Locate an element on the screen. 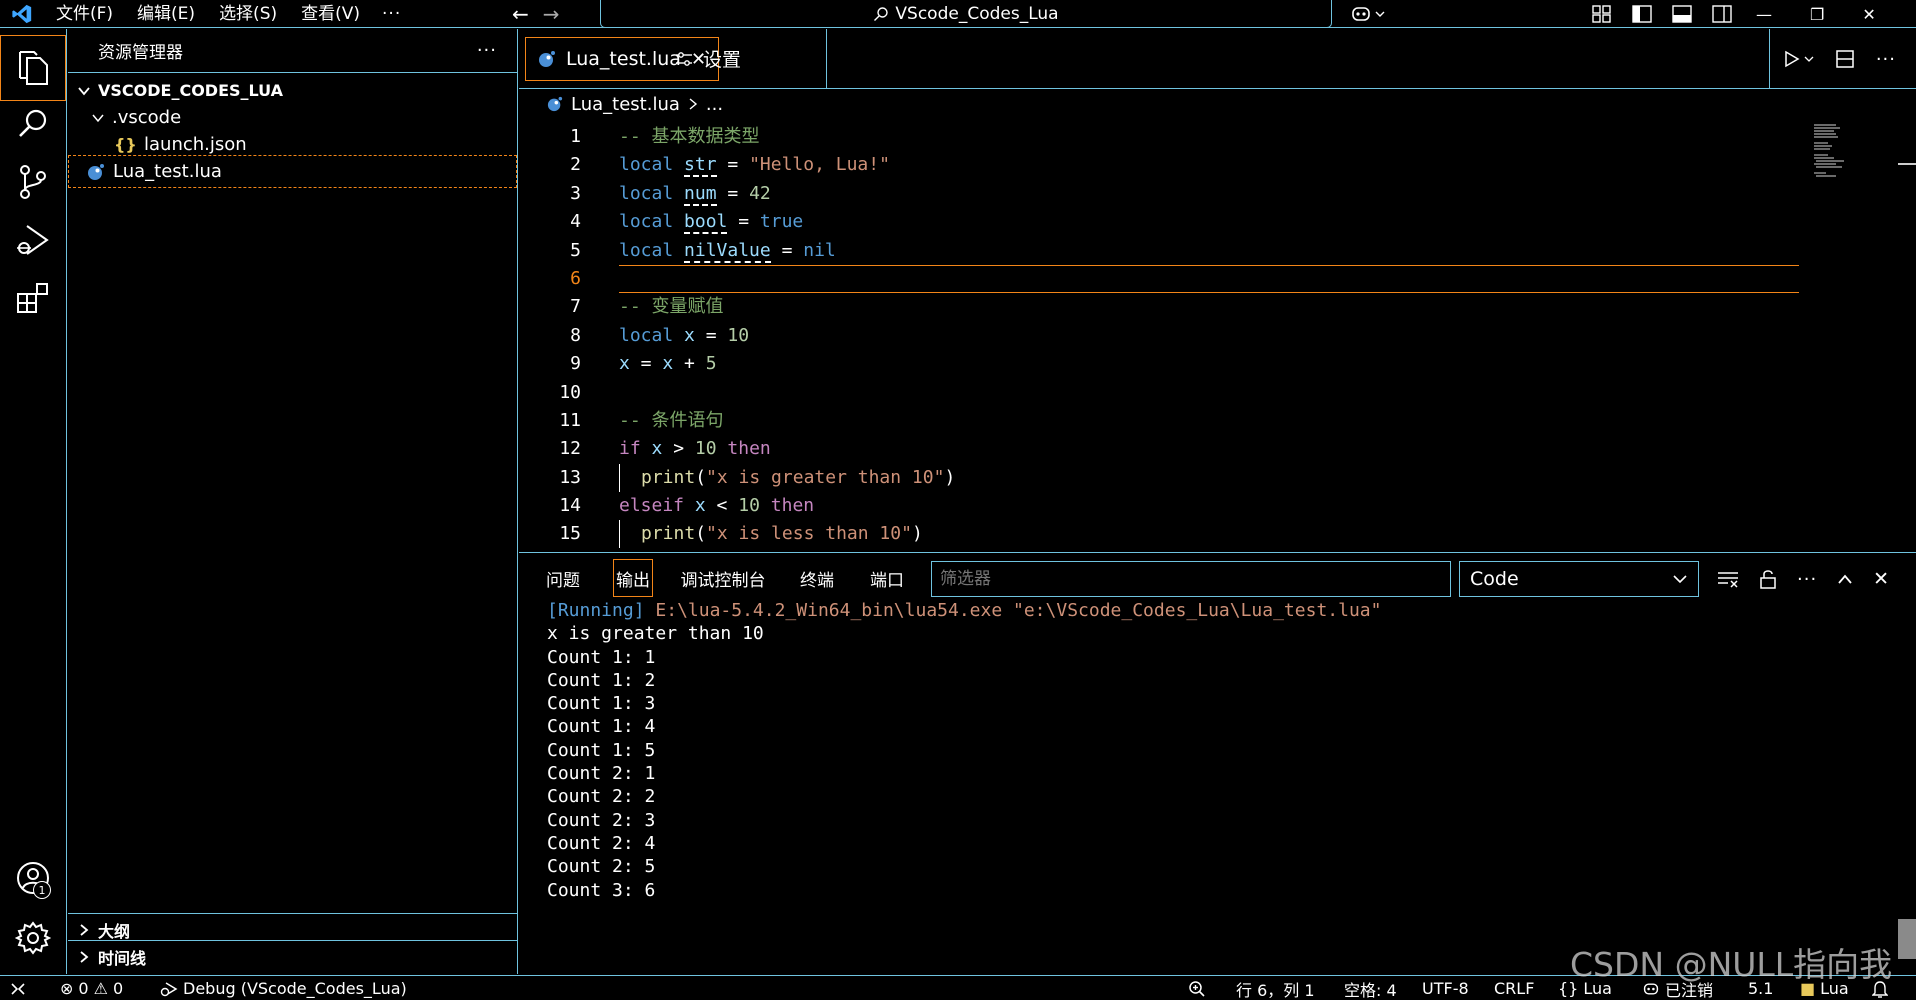 The height and width of the screenshot is (1000, 1916). breadcrumb-file: Lua_test.lua is located at coordinates (625, 104).